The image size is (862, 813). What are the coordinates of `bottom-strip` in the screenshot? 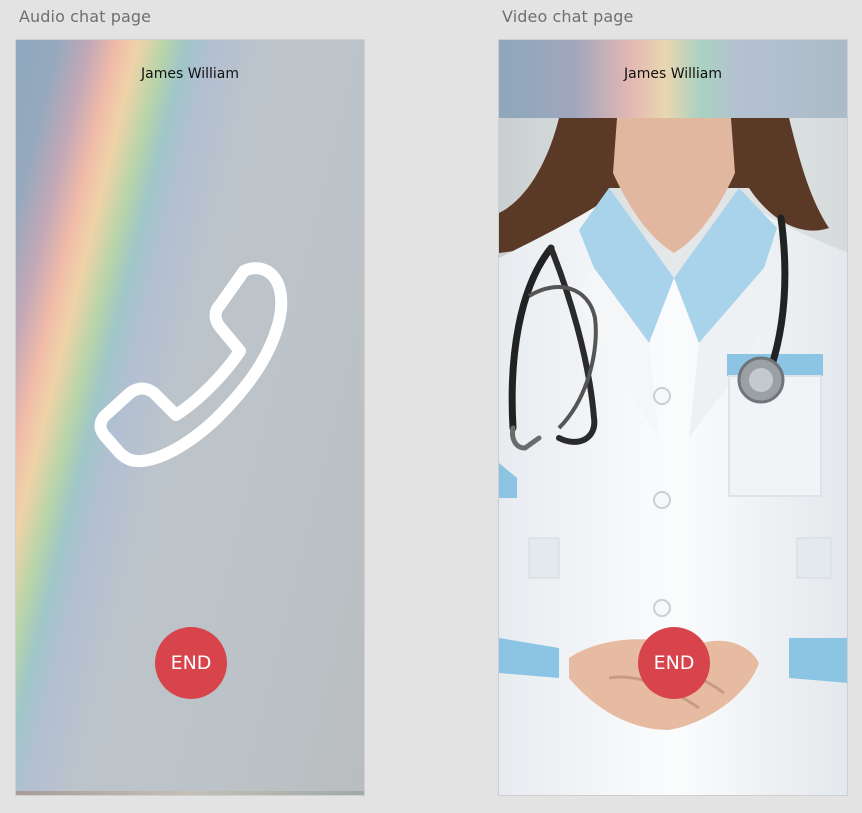 It's located at (190, 793).